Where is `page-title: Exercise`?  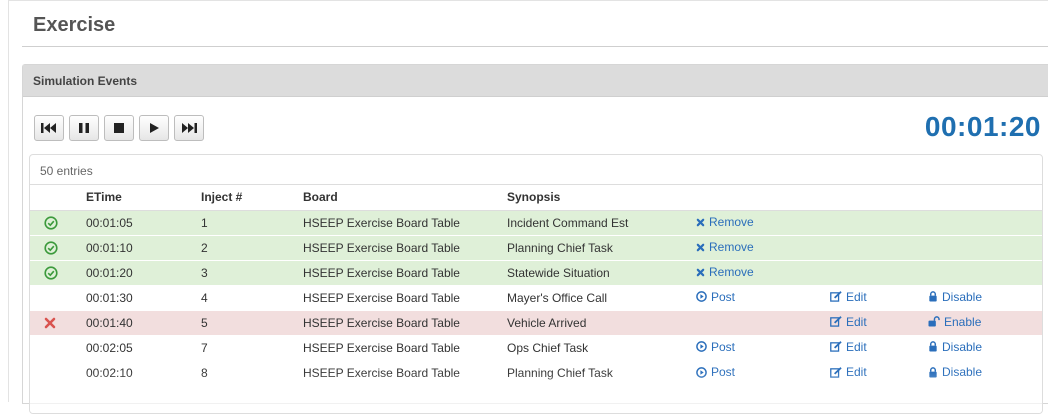 page-title: Exercise is located at coordinates (74, 25).